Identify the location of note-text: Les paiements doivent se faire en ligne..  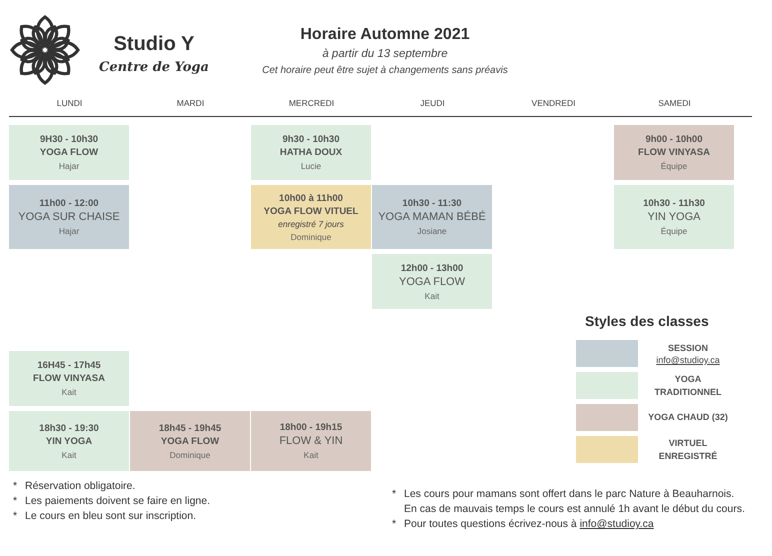
(117, 501).